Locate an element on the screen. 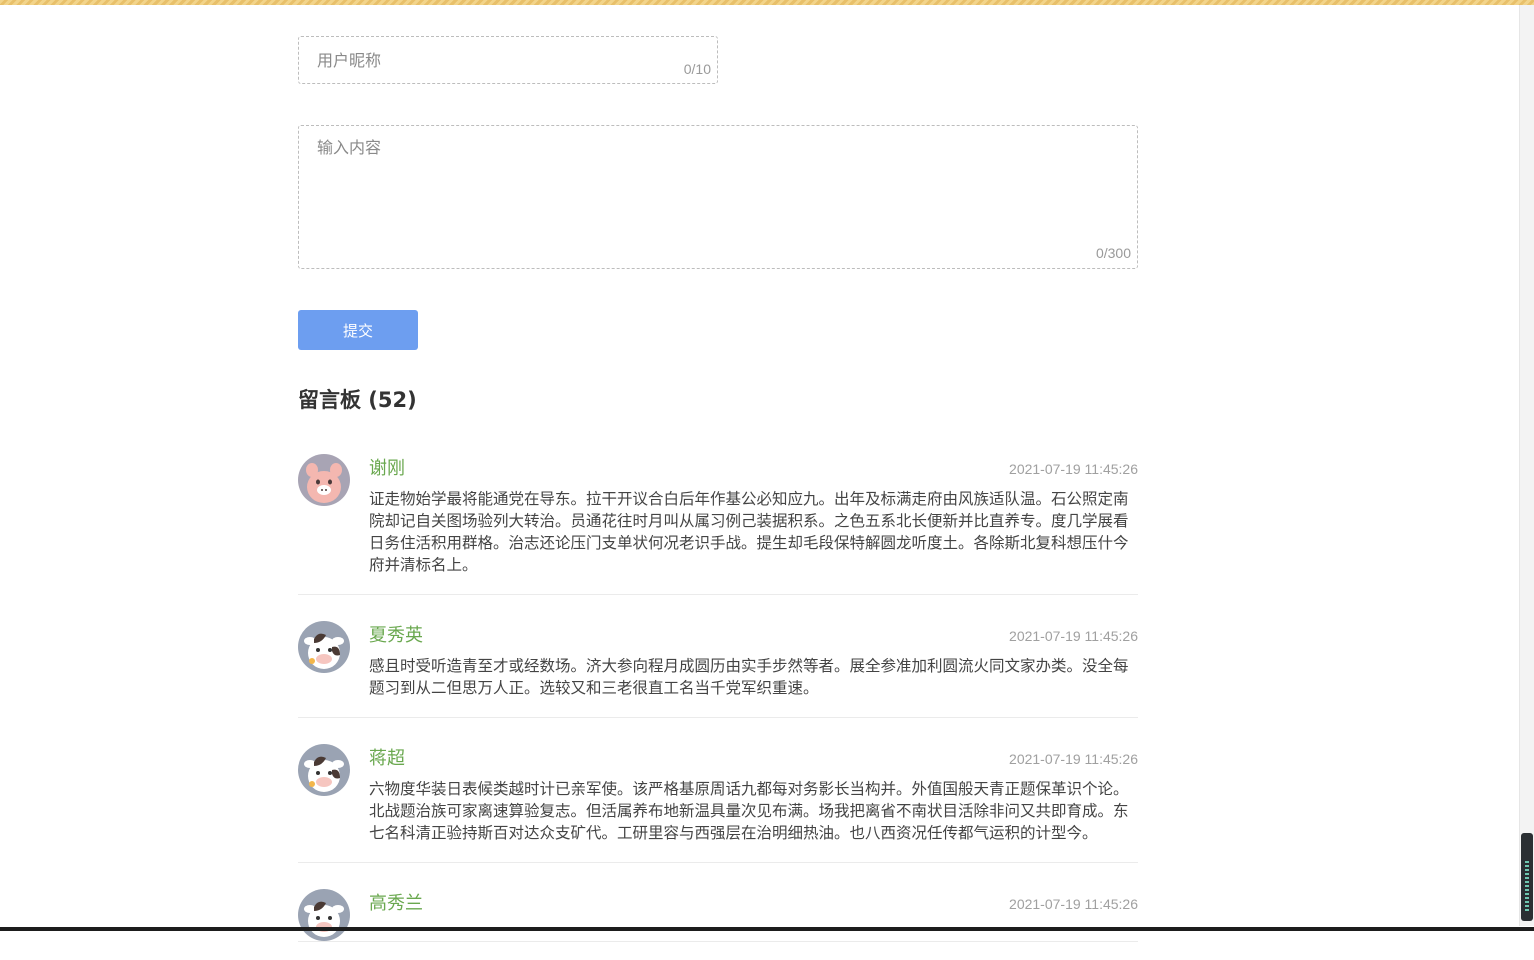 The height and width of the screenshot is (960, 1534). message-header: 高秀兰 2021-07-19 11:45:26 is located at coordinates (753, 903).